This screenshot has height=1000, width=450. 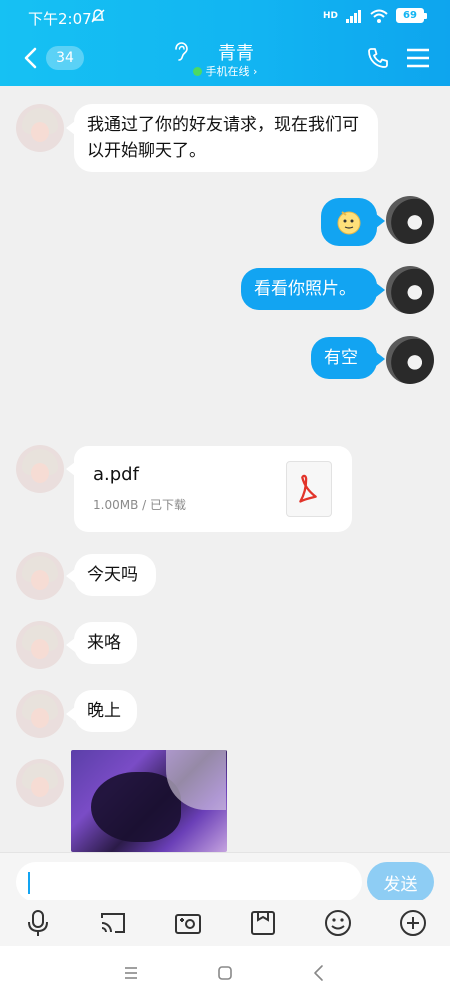 I want to click on home-icon, so click(x=225, y=973).